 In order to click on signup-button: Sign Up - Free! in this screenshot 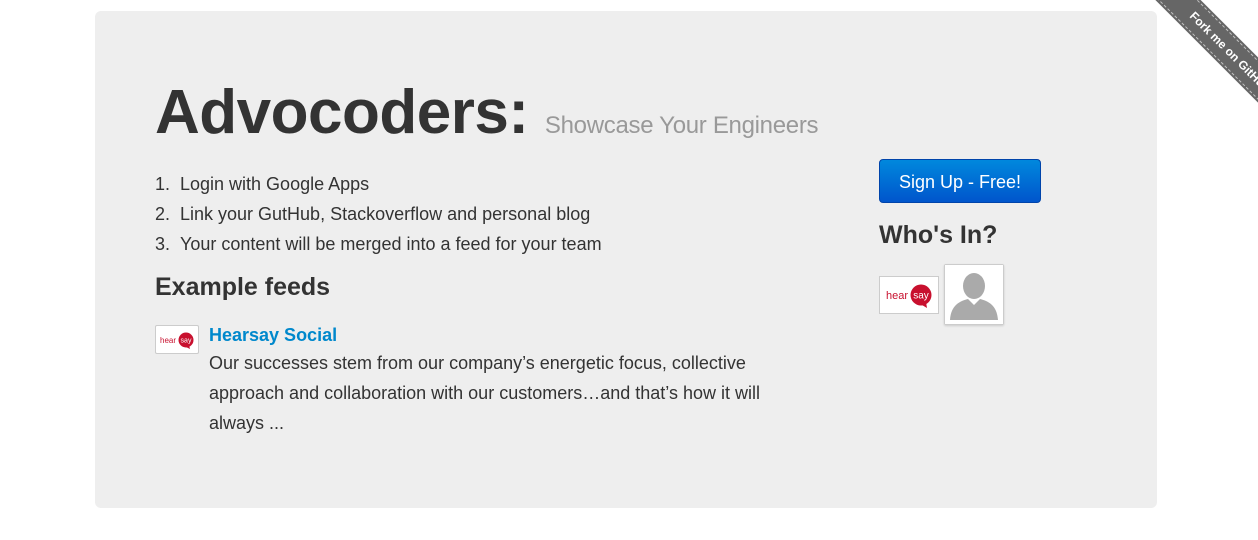, I will do `click(960, 181)`.